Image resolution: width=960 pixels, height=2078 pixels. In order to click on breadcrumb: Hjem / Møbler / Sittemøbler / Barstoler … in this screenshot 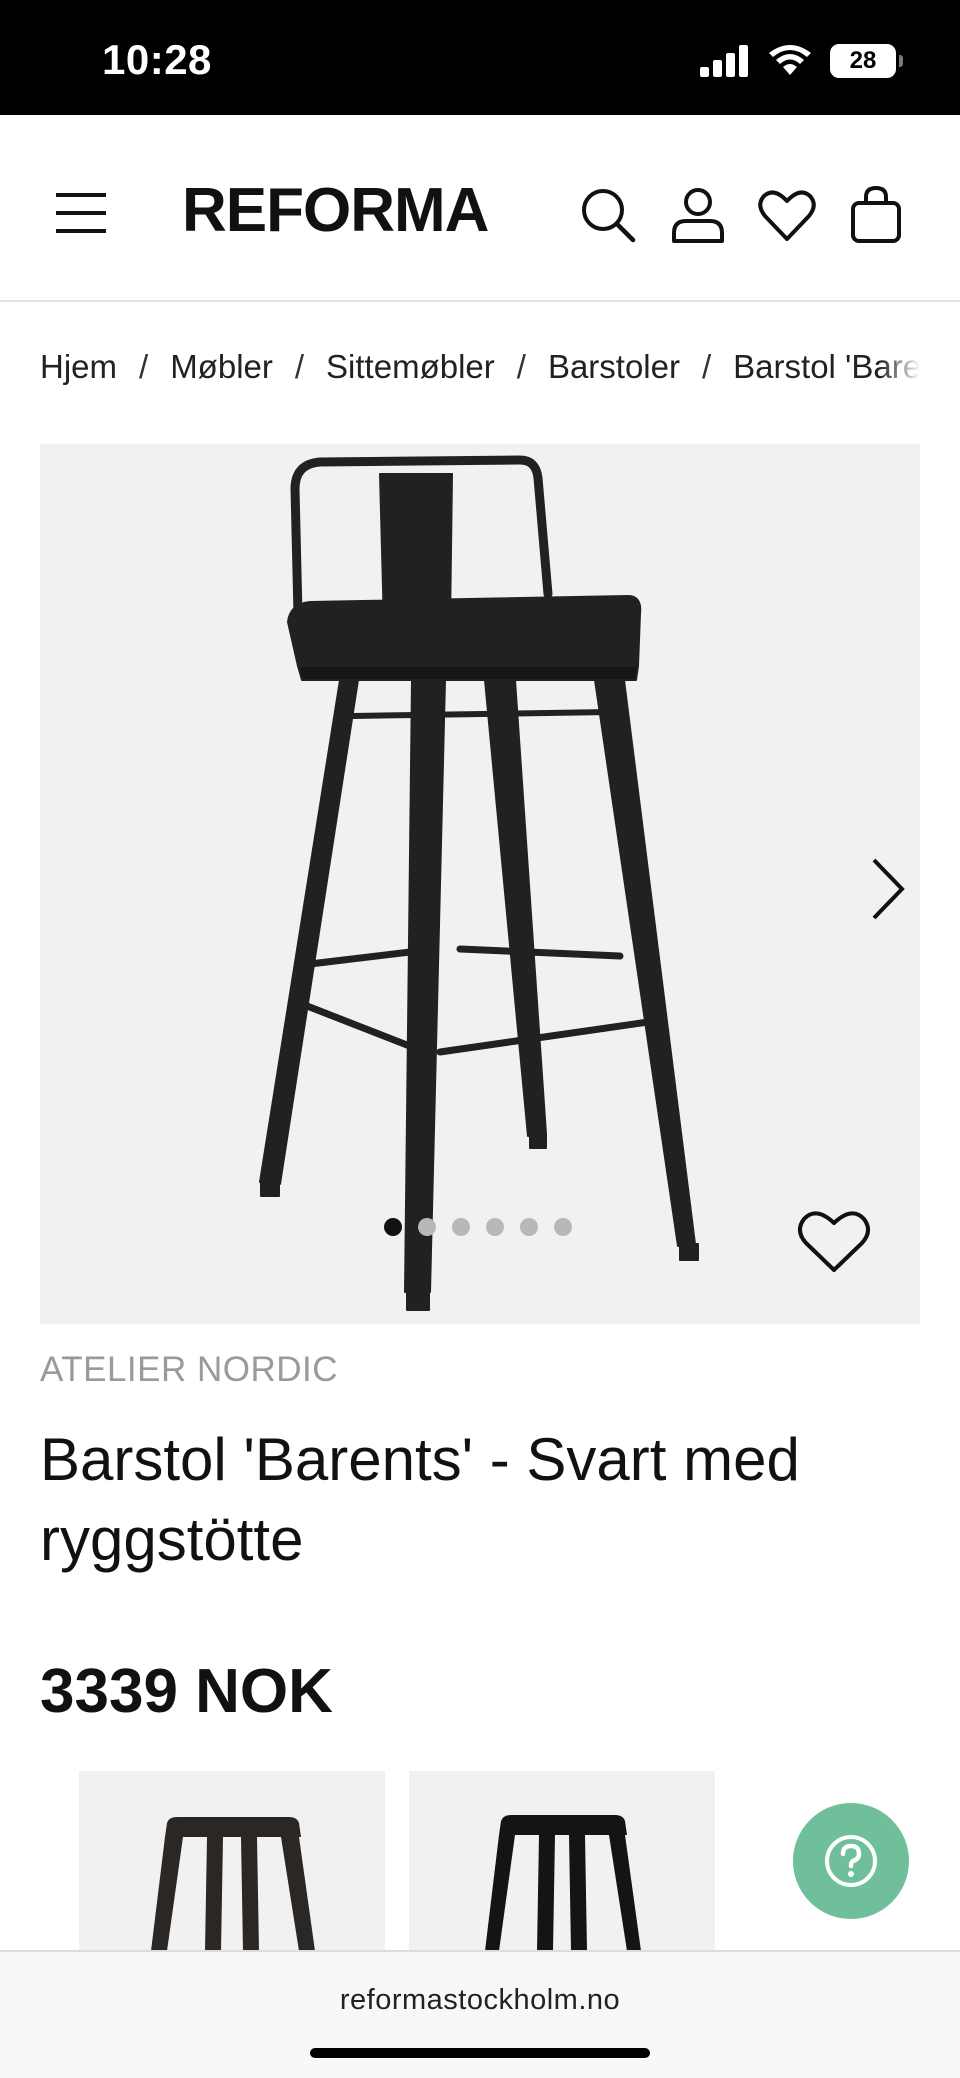, I will do `click(480, 367)`.